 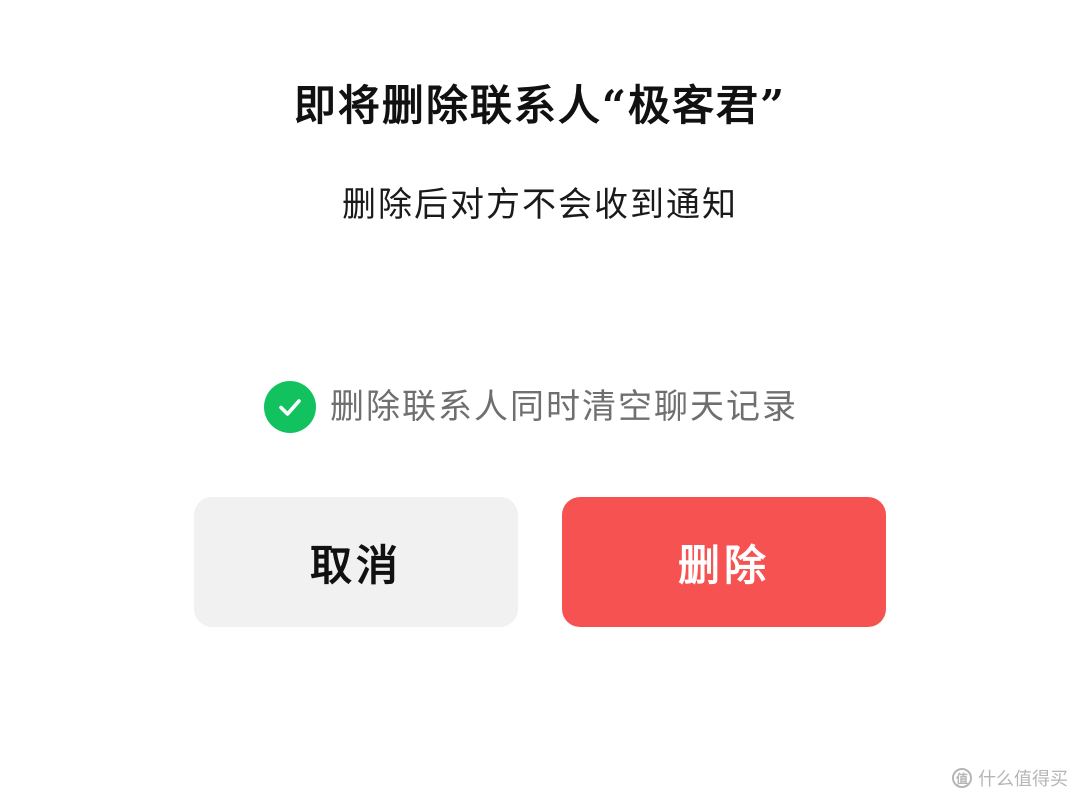 What do you see at coordinates (962, 778) in the screenshot?
I see `zhi-icon: 值` at bounding box center [962, 778].